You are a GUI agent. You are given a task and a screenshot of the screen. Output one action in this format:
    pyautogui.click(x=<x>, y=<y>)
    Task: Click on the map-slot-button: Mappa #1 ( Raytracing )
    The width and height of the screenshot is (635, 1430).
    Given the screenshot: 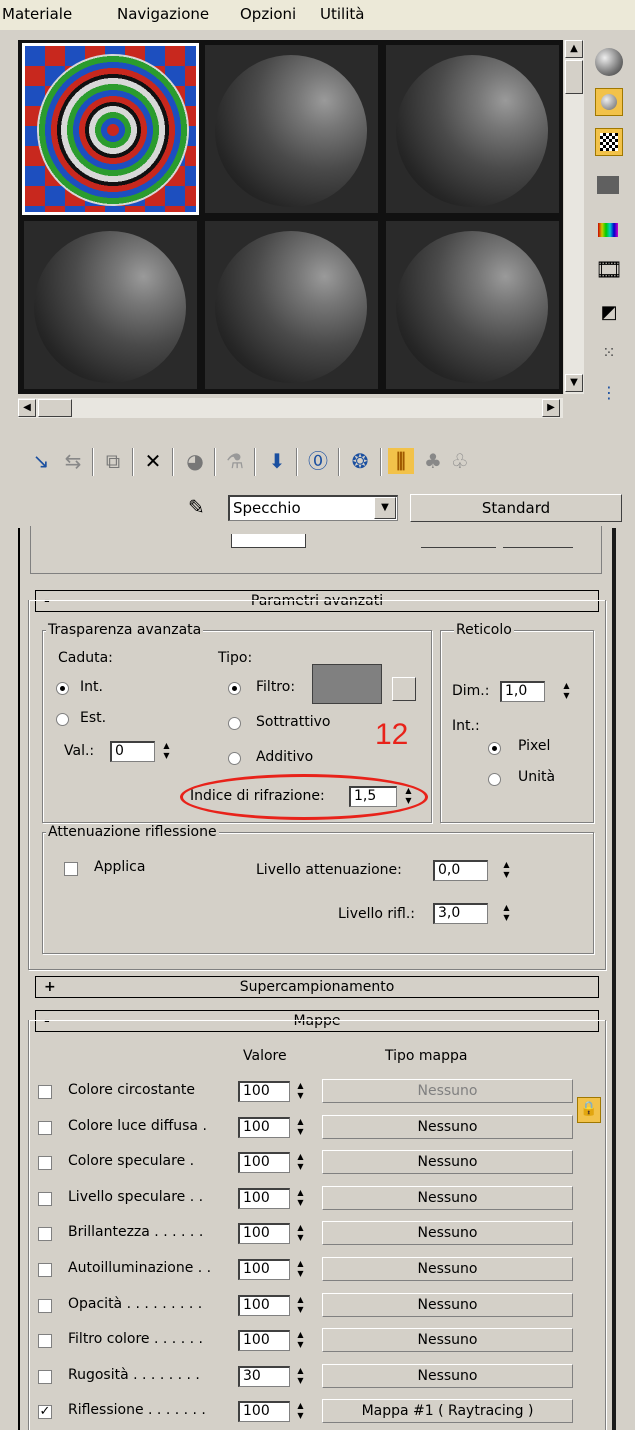 What is the action you would take?
    pyautogui.click(x=447, y=1411)
    